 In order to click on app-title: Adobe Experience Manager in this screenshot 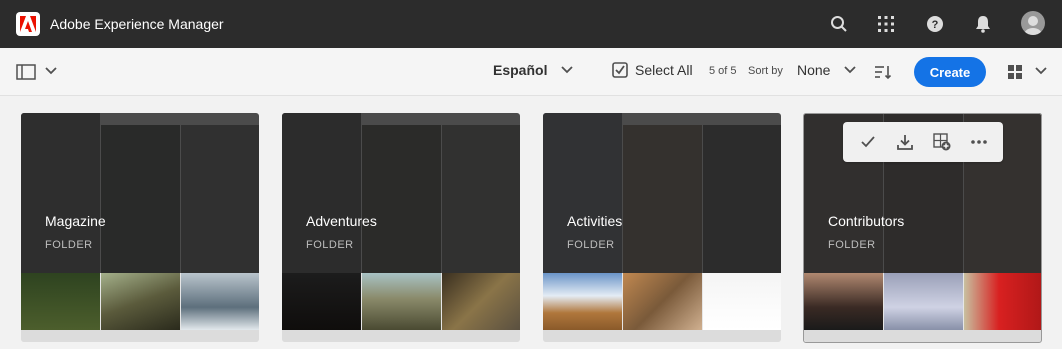, I will do `click(137, 24)`.